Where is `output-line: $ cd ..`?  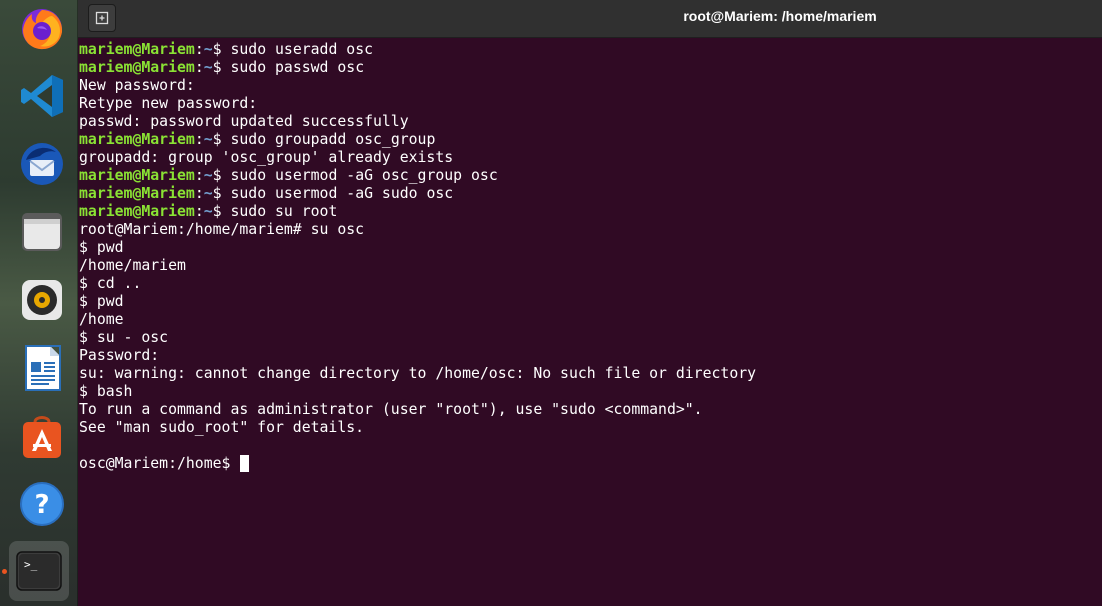 output-line: $ cd .. is located at coordinates (110, 283).